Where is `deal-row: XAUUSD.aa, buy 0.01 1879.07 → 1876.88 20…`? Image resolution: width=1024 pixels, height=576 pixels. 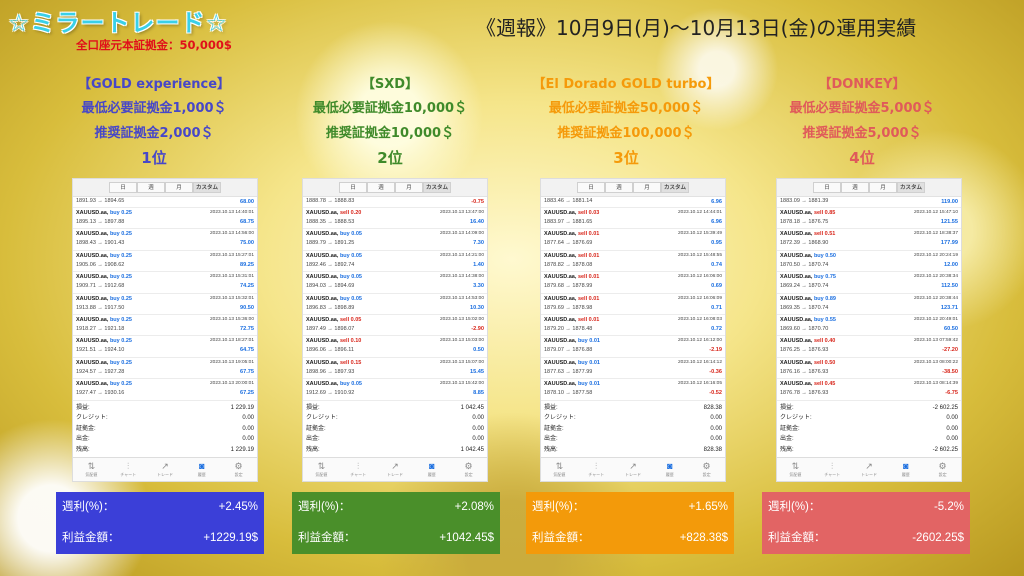 deal-row: XAUUSD.aa, buy 0.01 1879.07 → 1876.88 20… is located at coordinates (633, 347).